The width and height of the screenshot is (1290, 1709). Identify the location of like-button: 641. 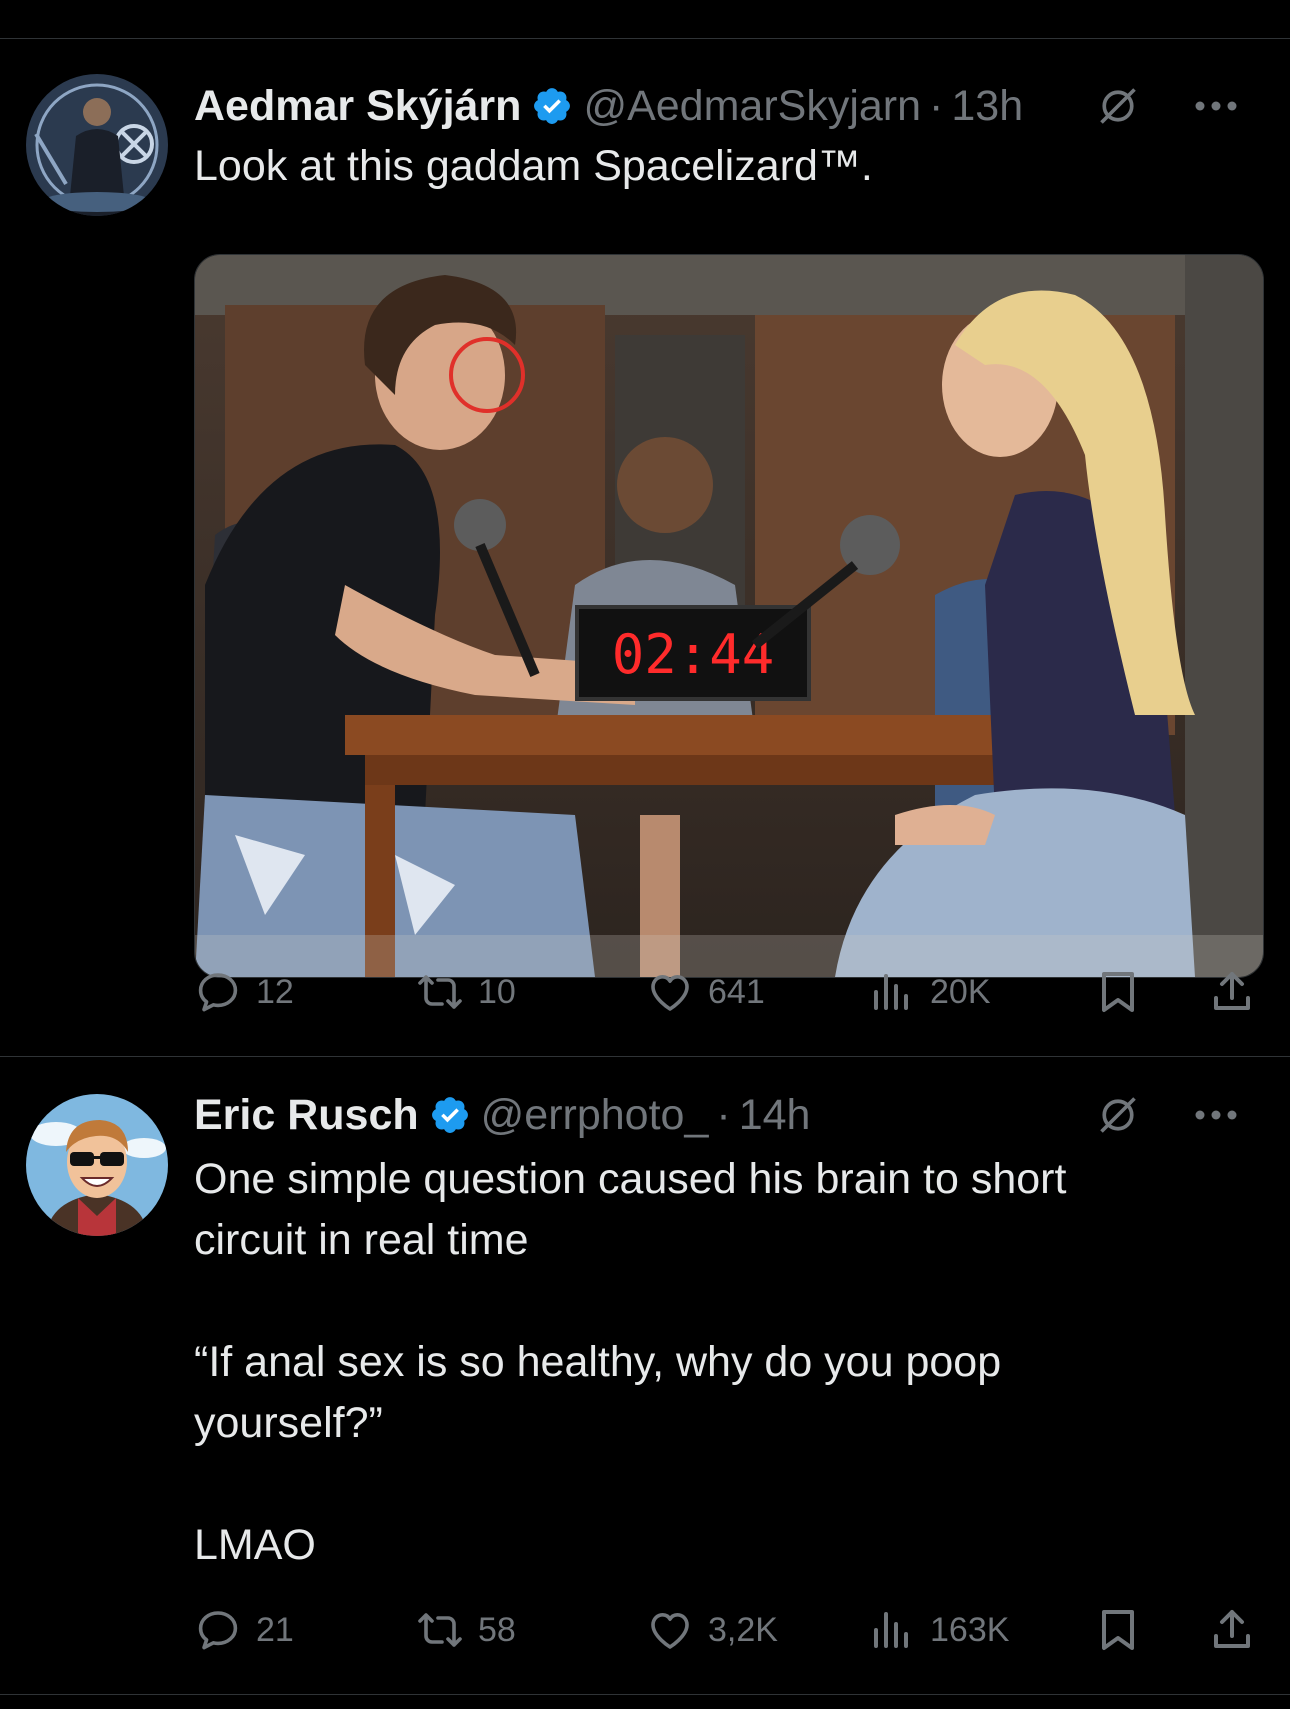
(705, 992).